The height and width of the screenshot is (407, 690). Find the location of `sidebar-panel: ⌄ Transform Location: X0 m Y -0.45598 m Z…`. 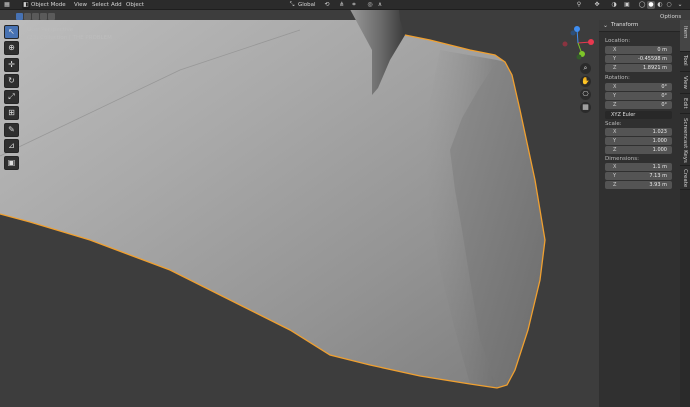

sidebar-panel: ⌄ Transform Location: X0 m Y -0.45598 m Z… is located at coordinates (639, 213).